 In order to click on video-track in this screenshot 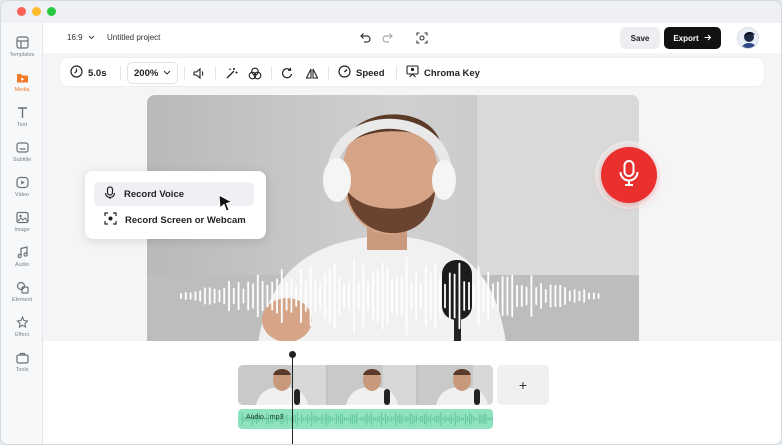, I will do `click(365, 385)`.